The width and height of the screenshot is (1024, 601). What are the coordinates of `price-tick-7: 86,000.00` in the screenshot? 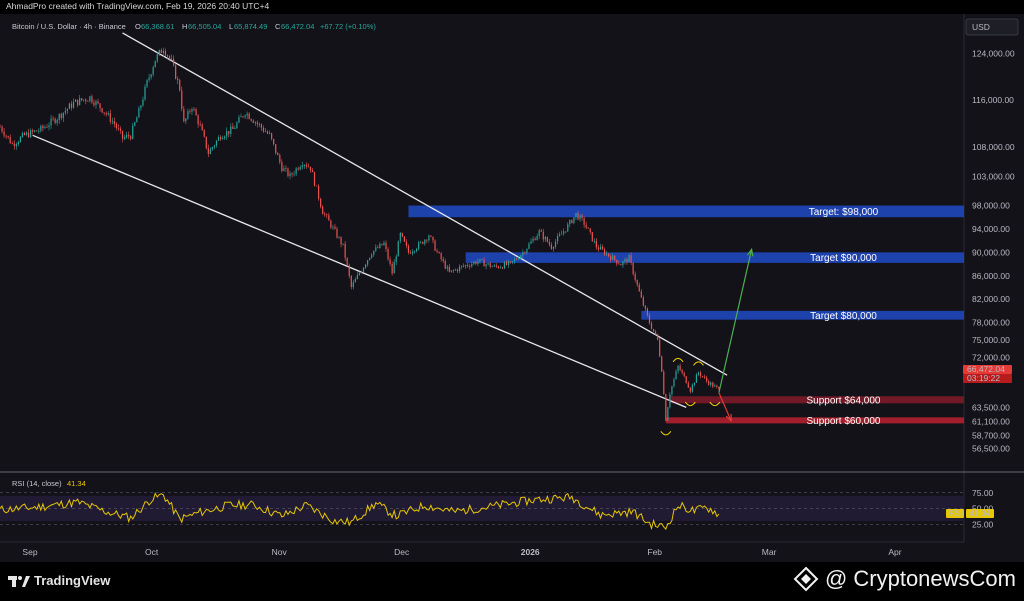 It's located at (991, 276).